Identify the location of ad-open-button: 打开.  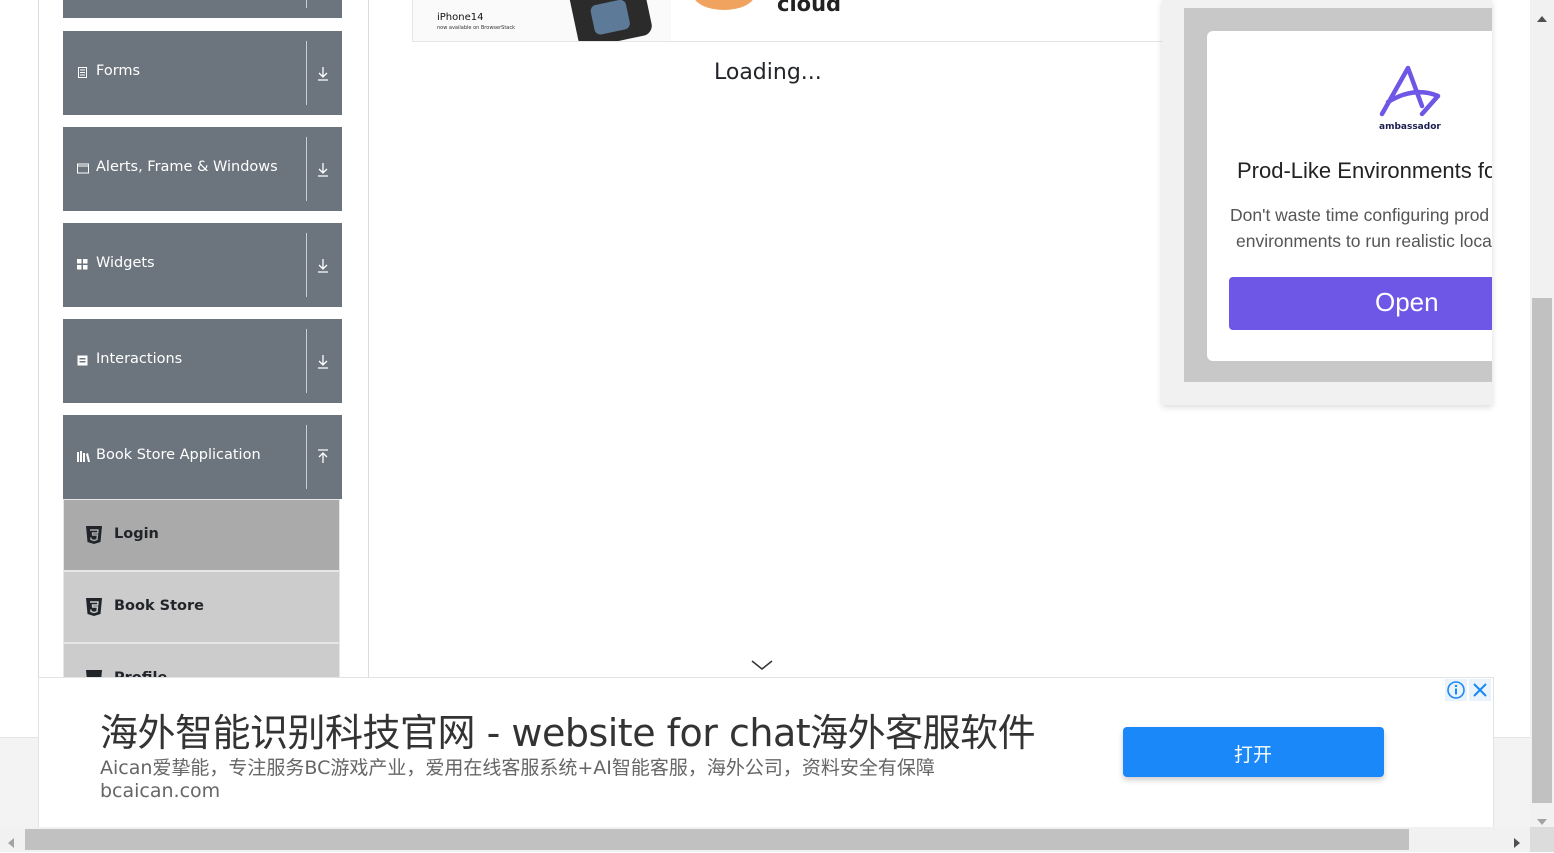
(1253, 752).